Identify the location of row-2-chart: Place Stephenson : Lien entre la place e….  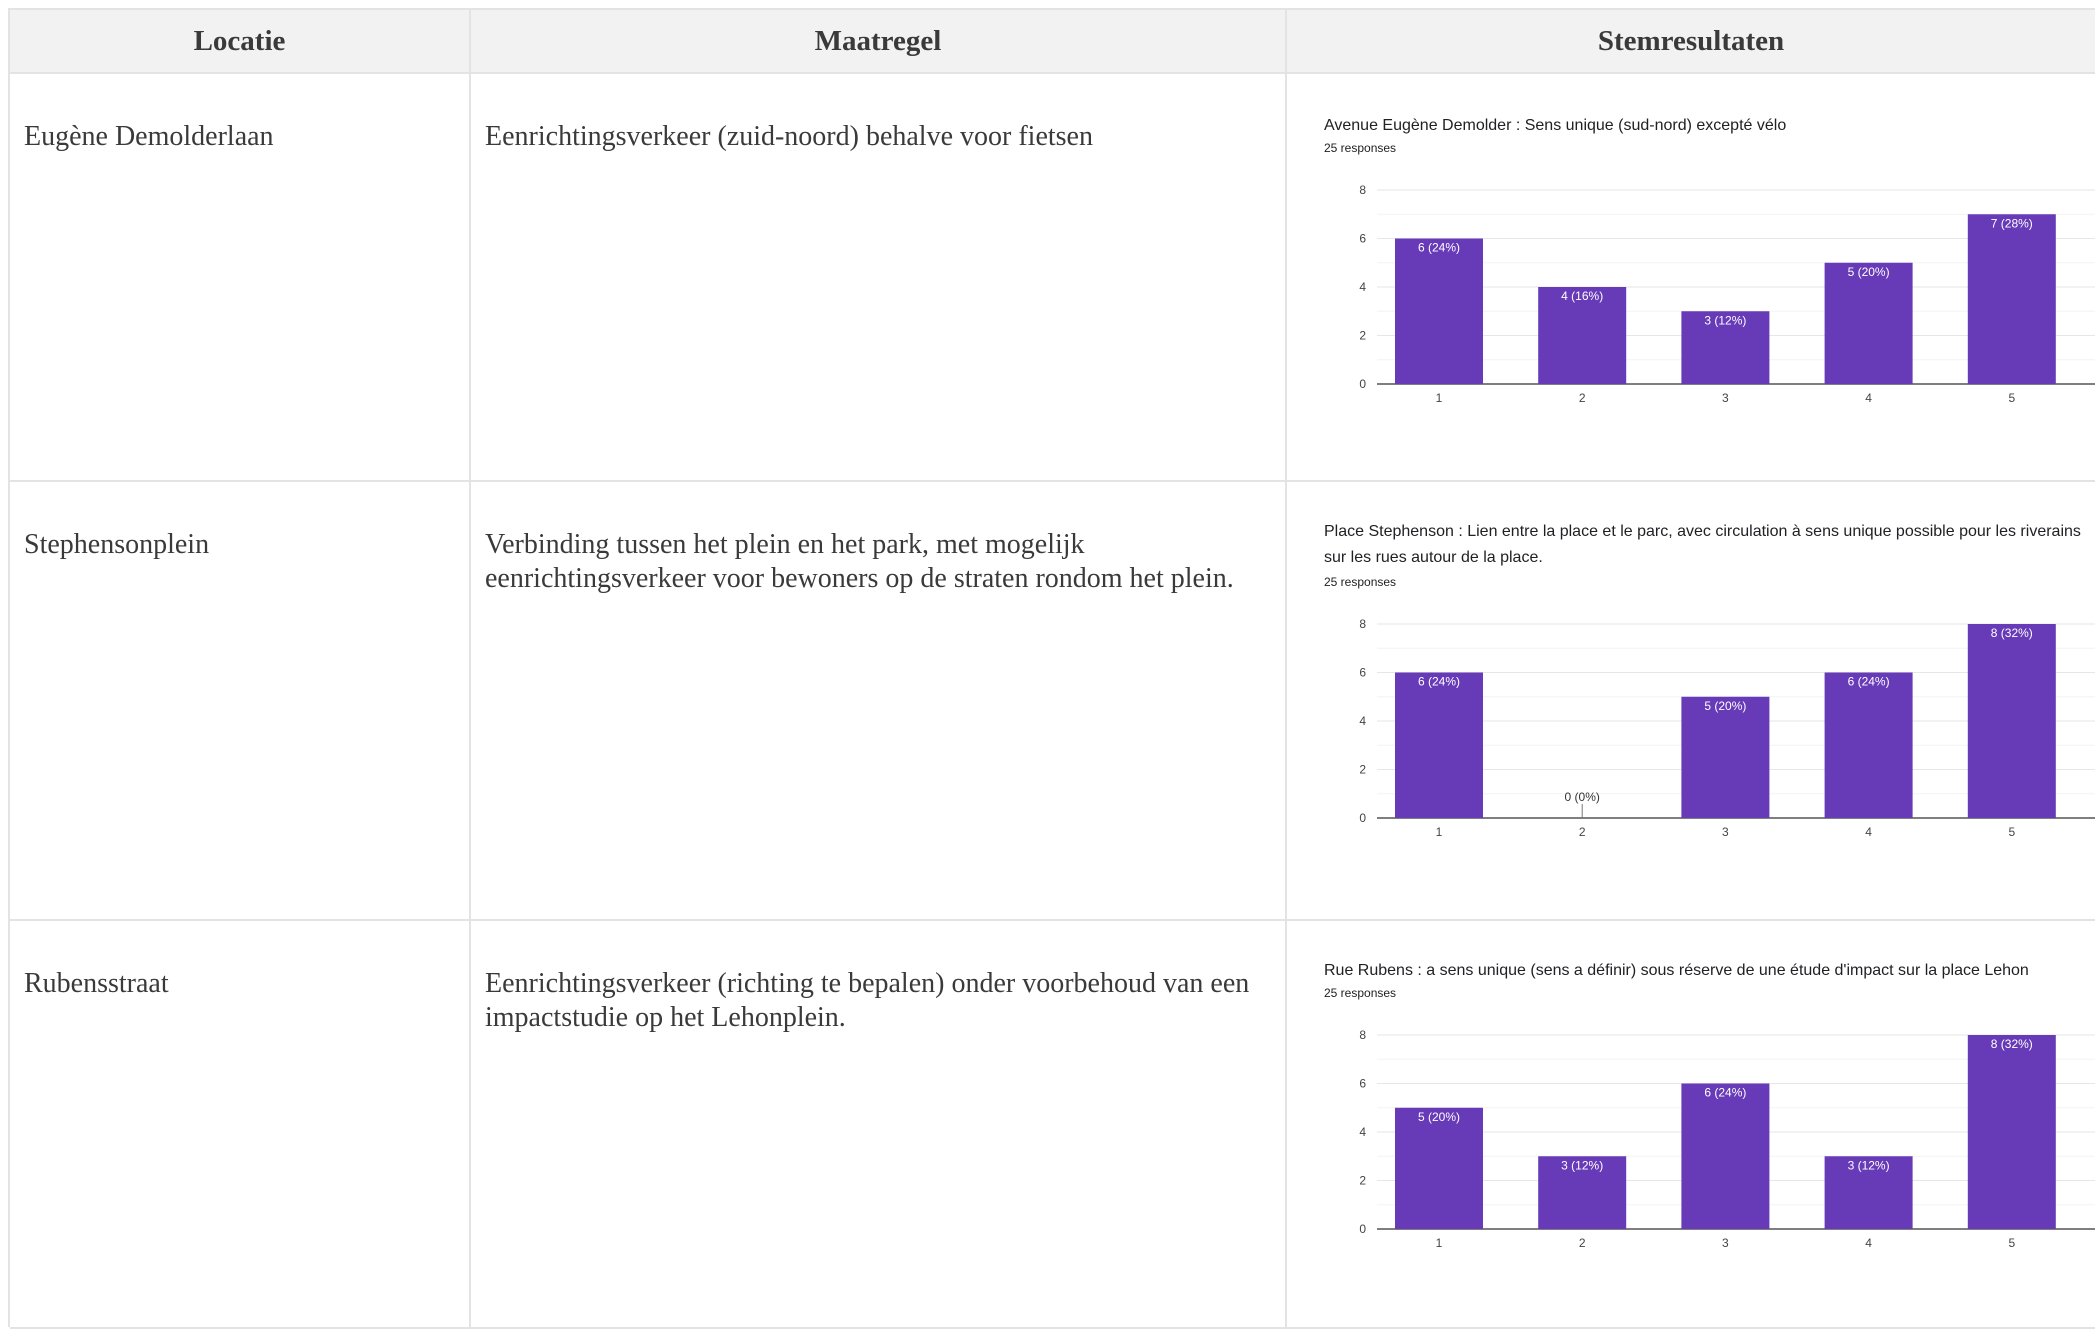
(1691, 701).